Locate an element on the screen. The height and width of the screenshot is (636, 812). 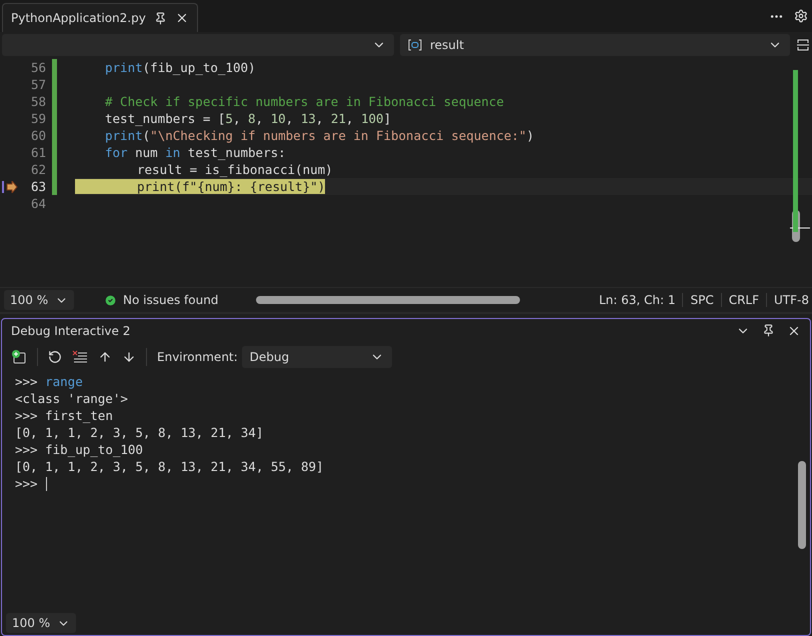
panel-title: Debug Interactive 2 is located at coordinates (71, 331).